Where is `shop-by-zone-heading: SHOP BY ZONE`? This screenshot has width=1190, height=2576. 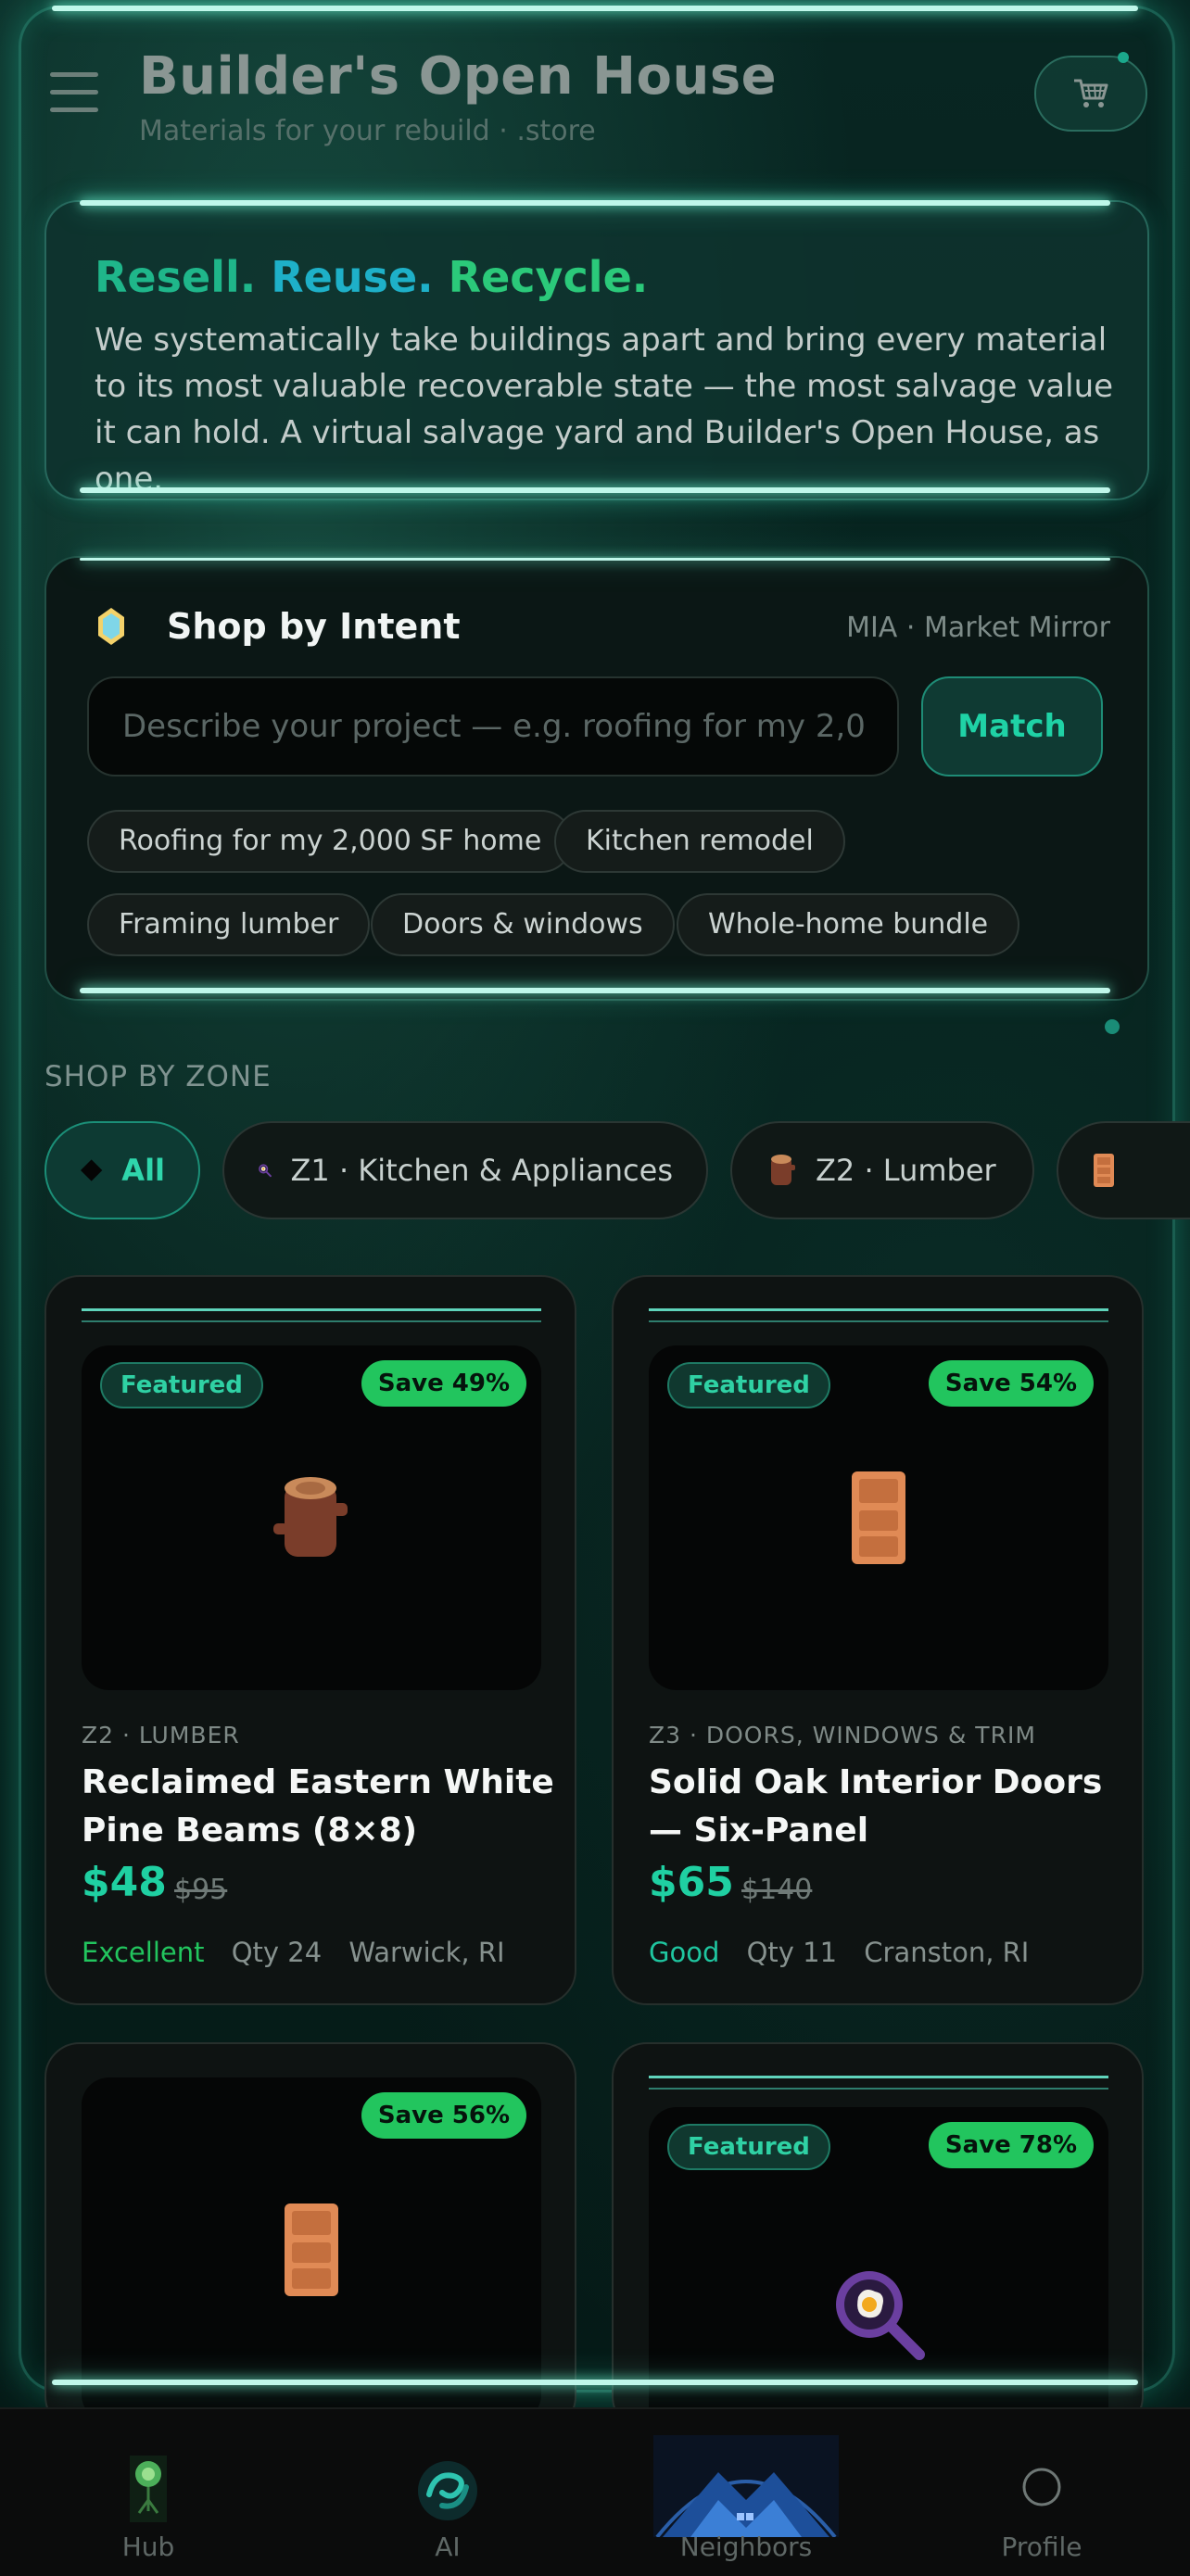
shop-by-zone-heading: SHOP BY ZONE is located at coordinates (158, 1077).